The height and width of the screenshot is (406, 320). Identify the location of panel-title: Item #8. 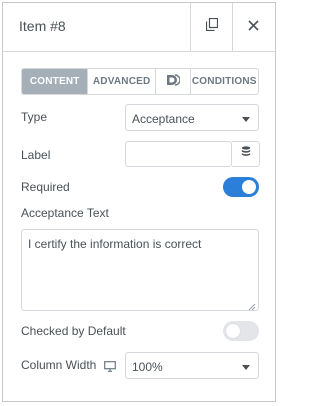
(42, 26).